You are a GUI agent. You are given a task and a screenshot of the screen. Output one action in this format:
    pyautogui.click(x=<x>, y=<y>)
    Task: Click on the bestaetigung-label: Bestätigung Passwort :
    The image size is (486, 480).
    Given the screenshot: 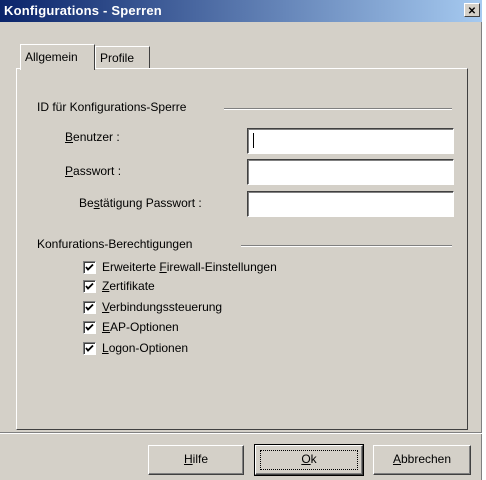 What is the action you would take?
    pyautogui.click(x=140, y=203)
    